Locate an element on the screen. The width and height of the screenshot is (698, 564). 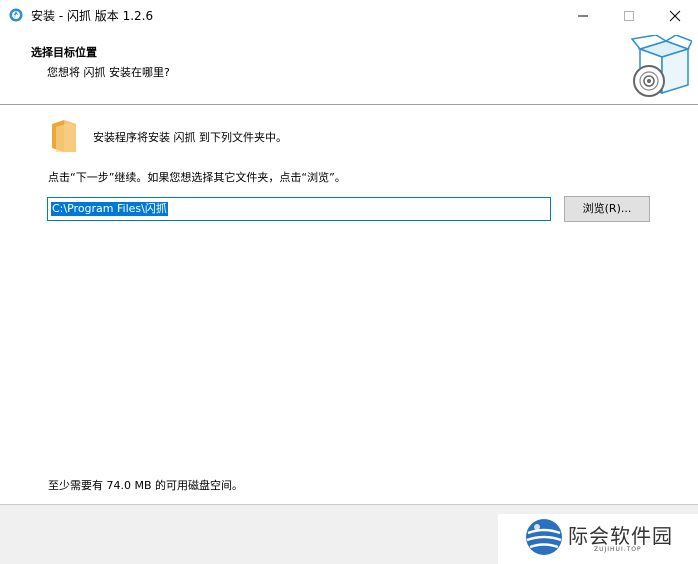
maximize-icon is located at coordinates (629, 16).